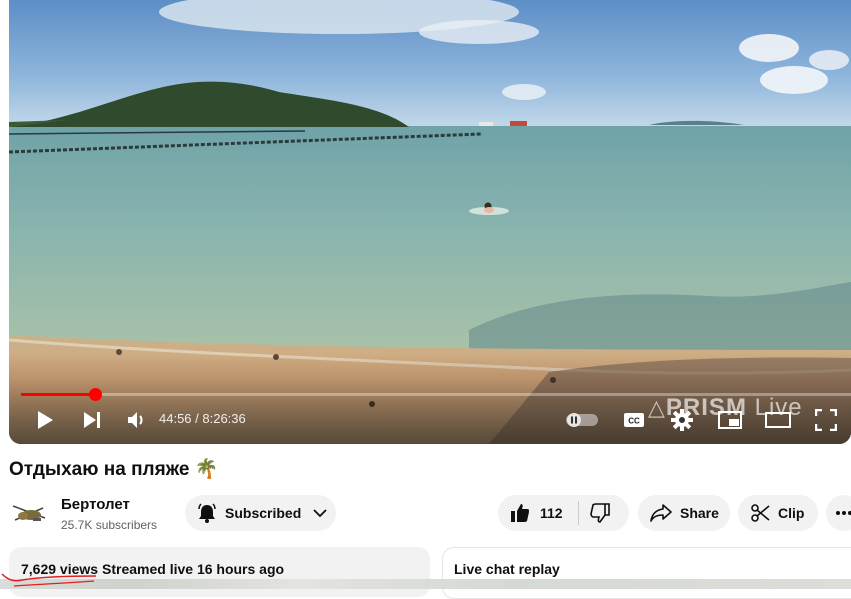  What do you see at coordinates (760, 513) in the screenshot?
I see `scissors-icon` at bounding box center [760, 513].